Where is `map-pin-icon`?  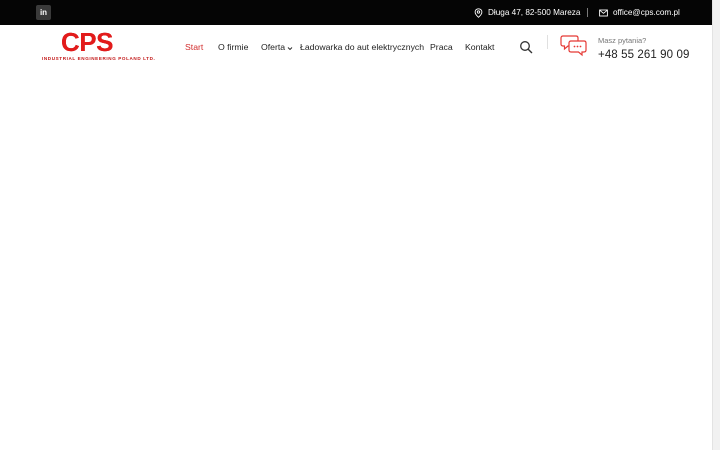
map-pin-icon is located at coordinates (478, 12).